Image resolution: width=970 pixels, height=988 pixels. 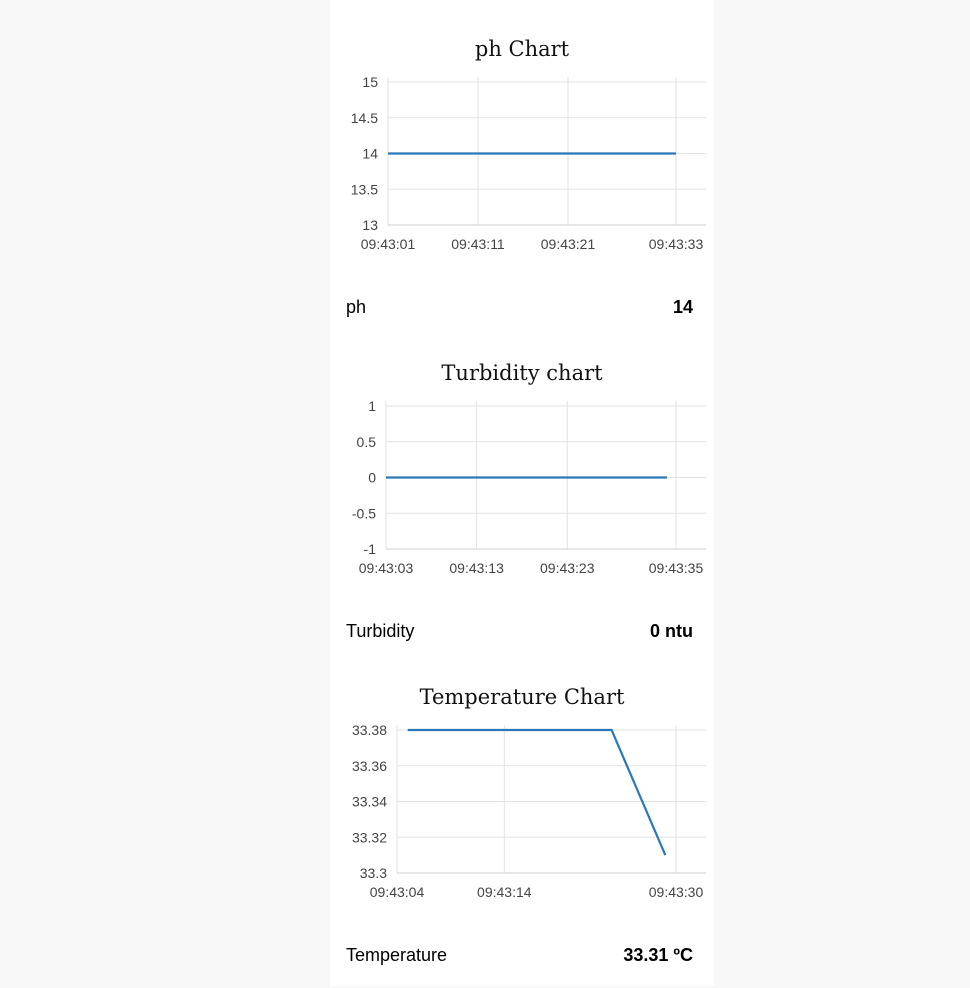 I want to click on ph-reading: ph 14, so click(x=519, y=309).